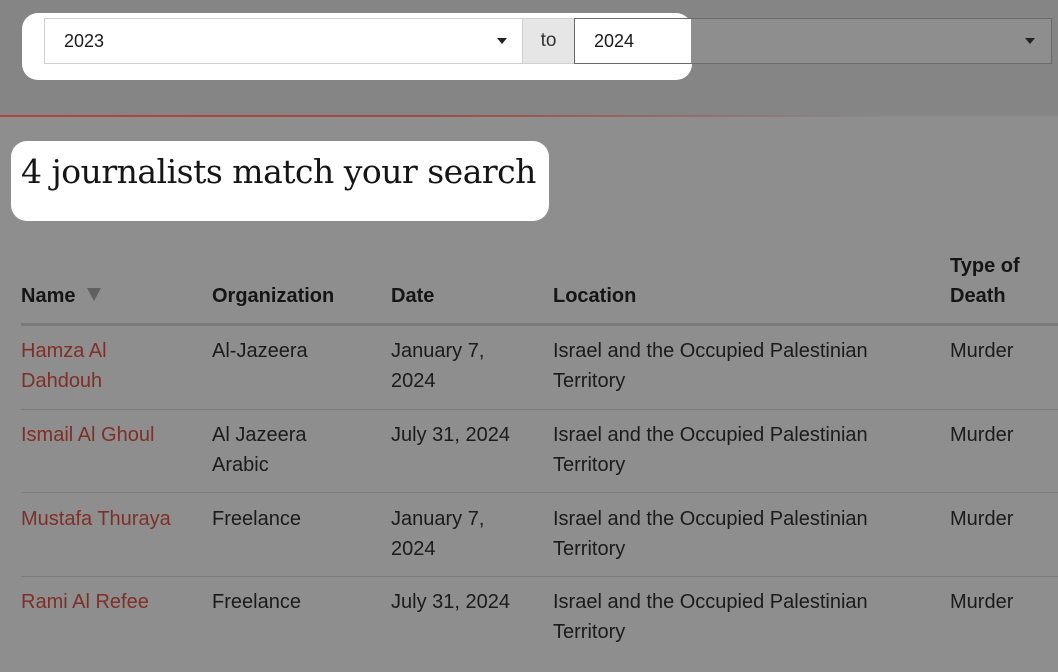 This screenshot has height=672, width=1058. What do you see at coordinates (111, 435) in the screenshot?
I see `journalist-name-link: Ismail Al Ghoul` at bounding box center [111, 435].